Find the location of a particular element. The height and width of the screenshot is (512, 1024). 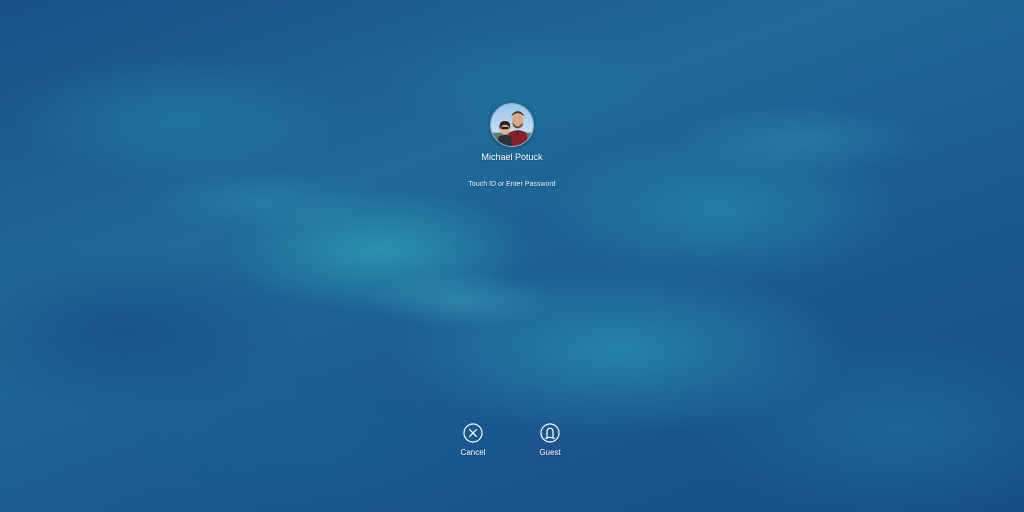

guest-button: Guest is located at coordinates (550, 440).